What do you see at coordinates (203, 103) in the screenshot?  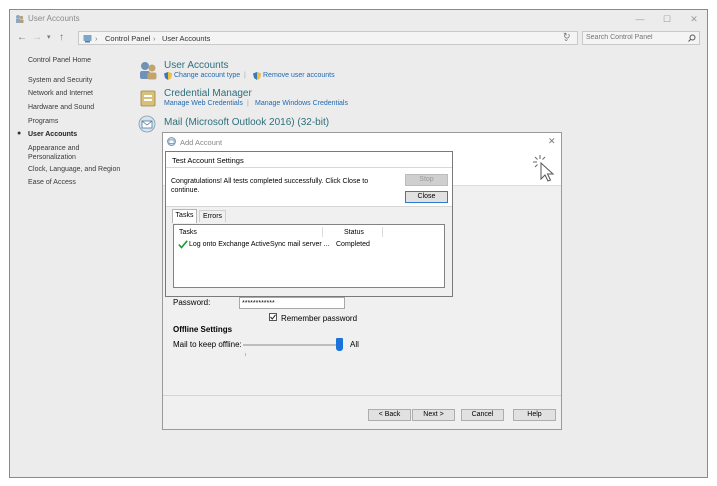 I see `manage-web-credentials-link: Manage Web Credentials` at bounding box center [203, 103].